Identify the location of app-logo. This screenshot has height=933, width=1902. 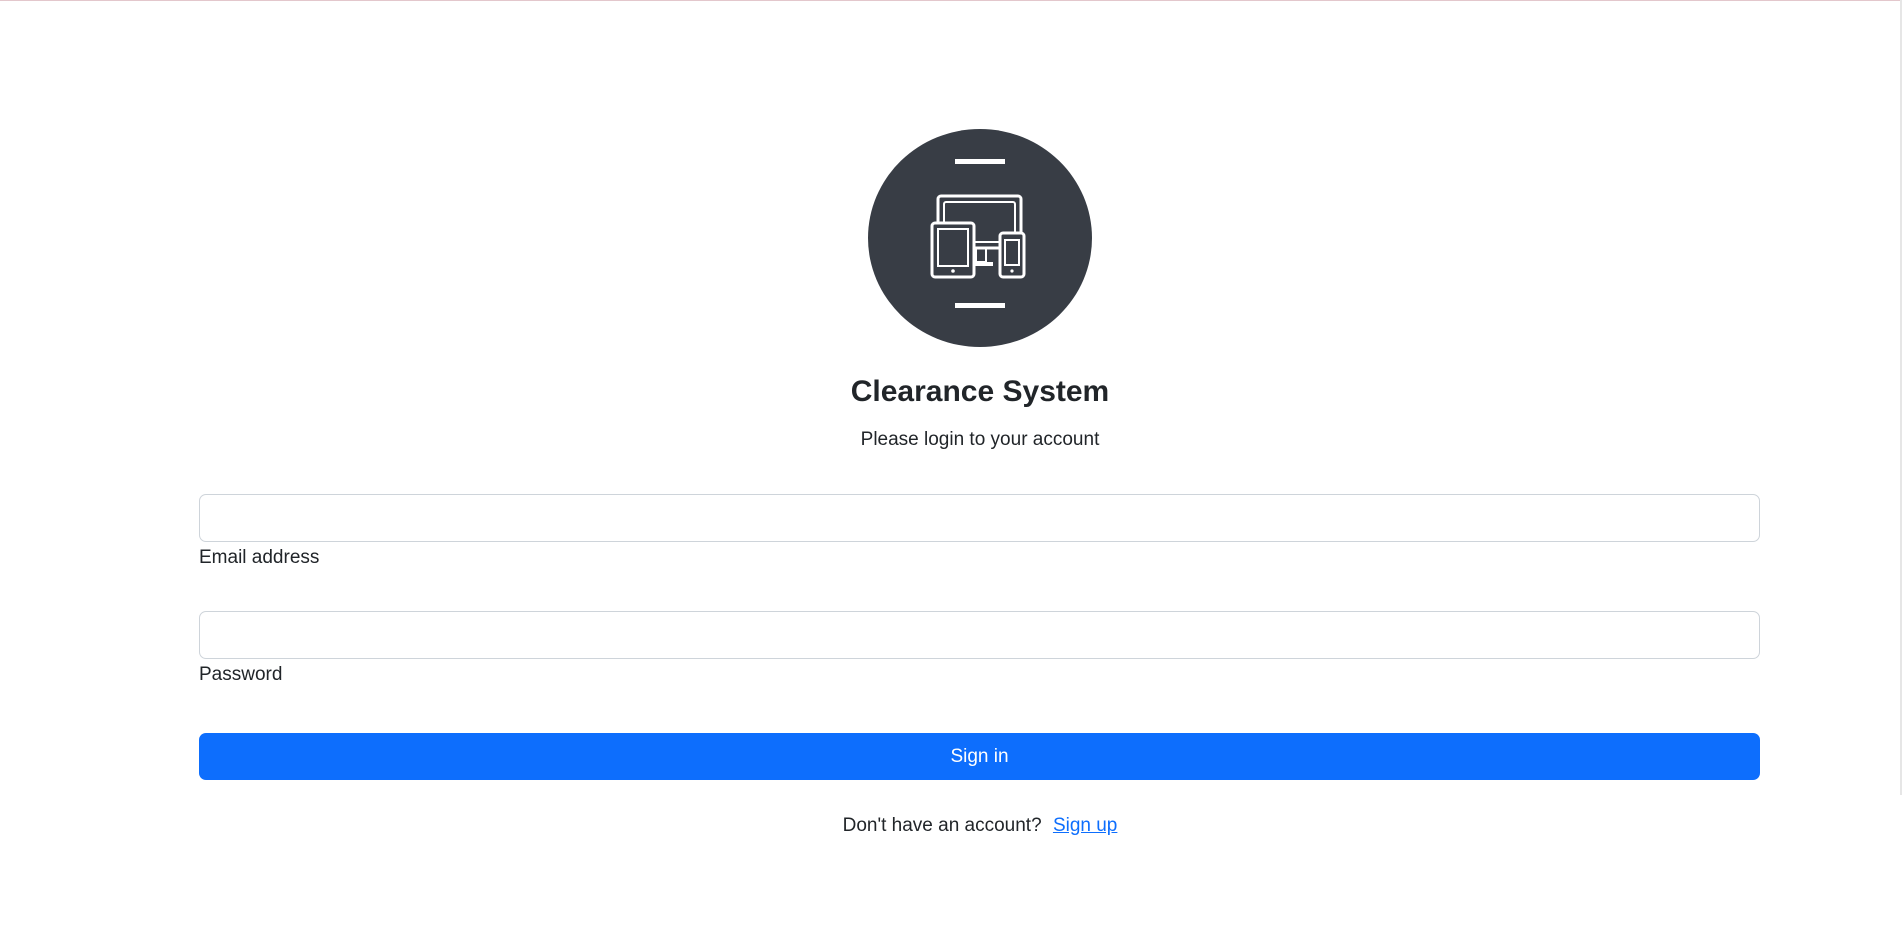
(980, 238).